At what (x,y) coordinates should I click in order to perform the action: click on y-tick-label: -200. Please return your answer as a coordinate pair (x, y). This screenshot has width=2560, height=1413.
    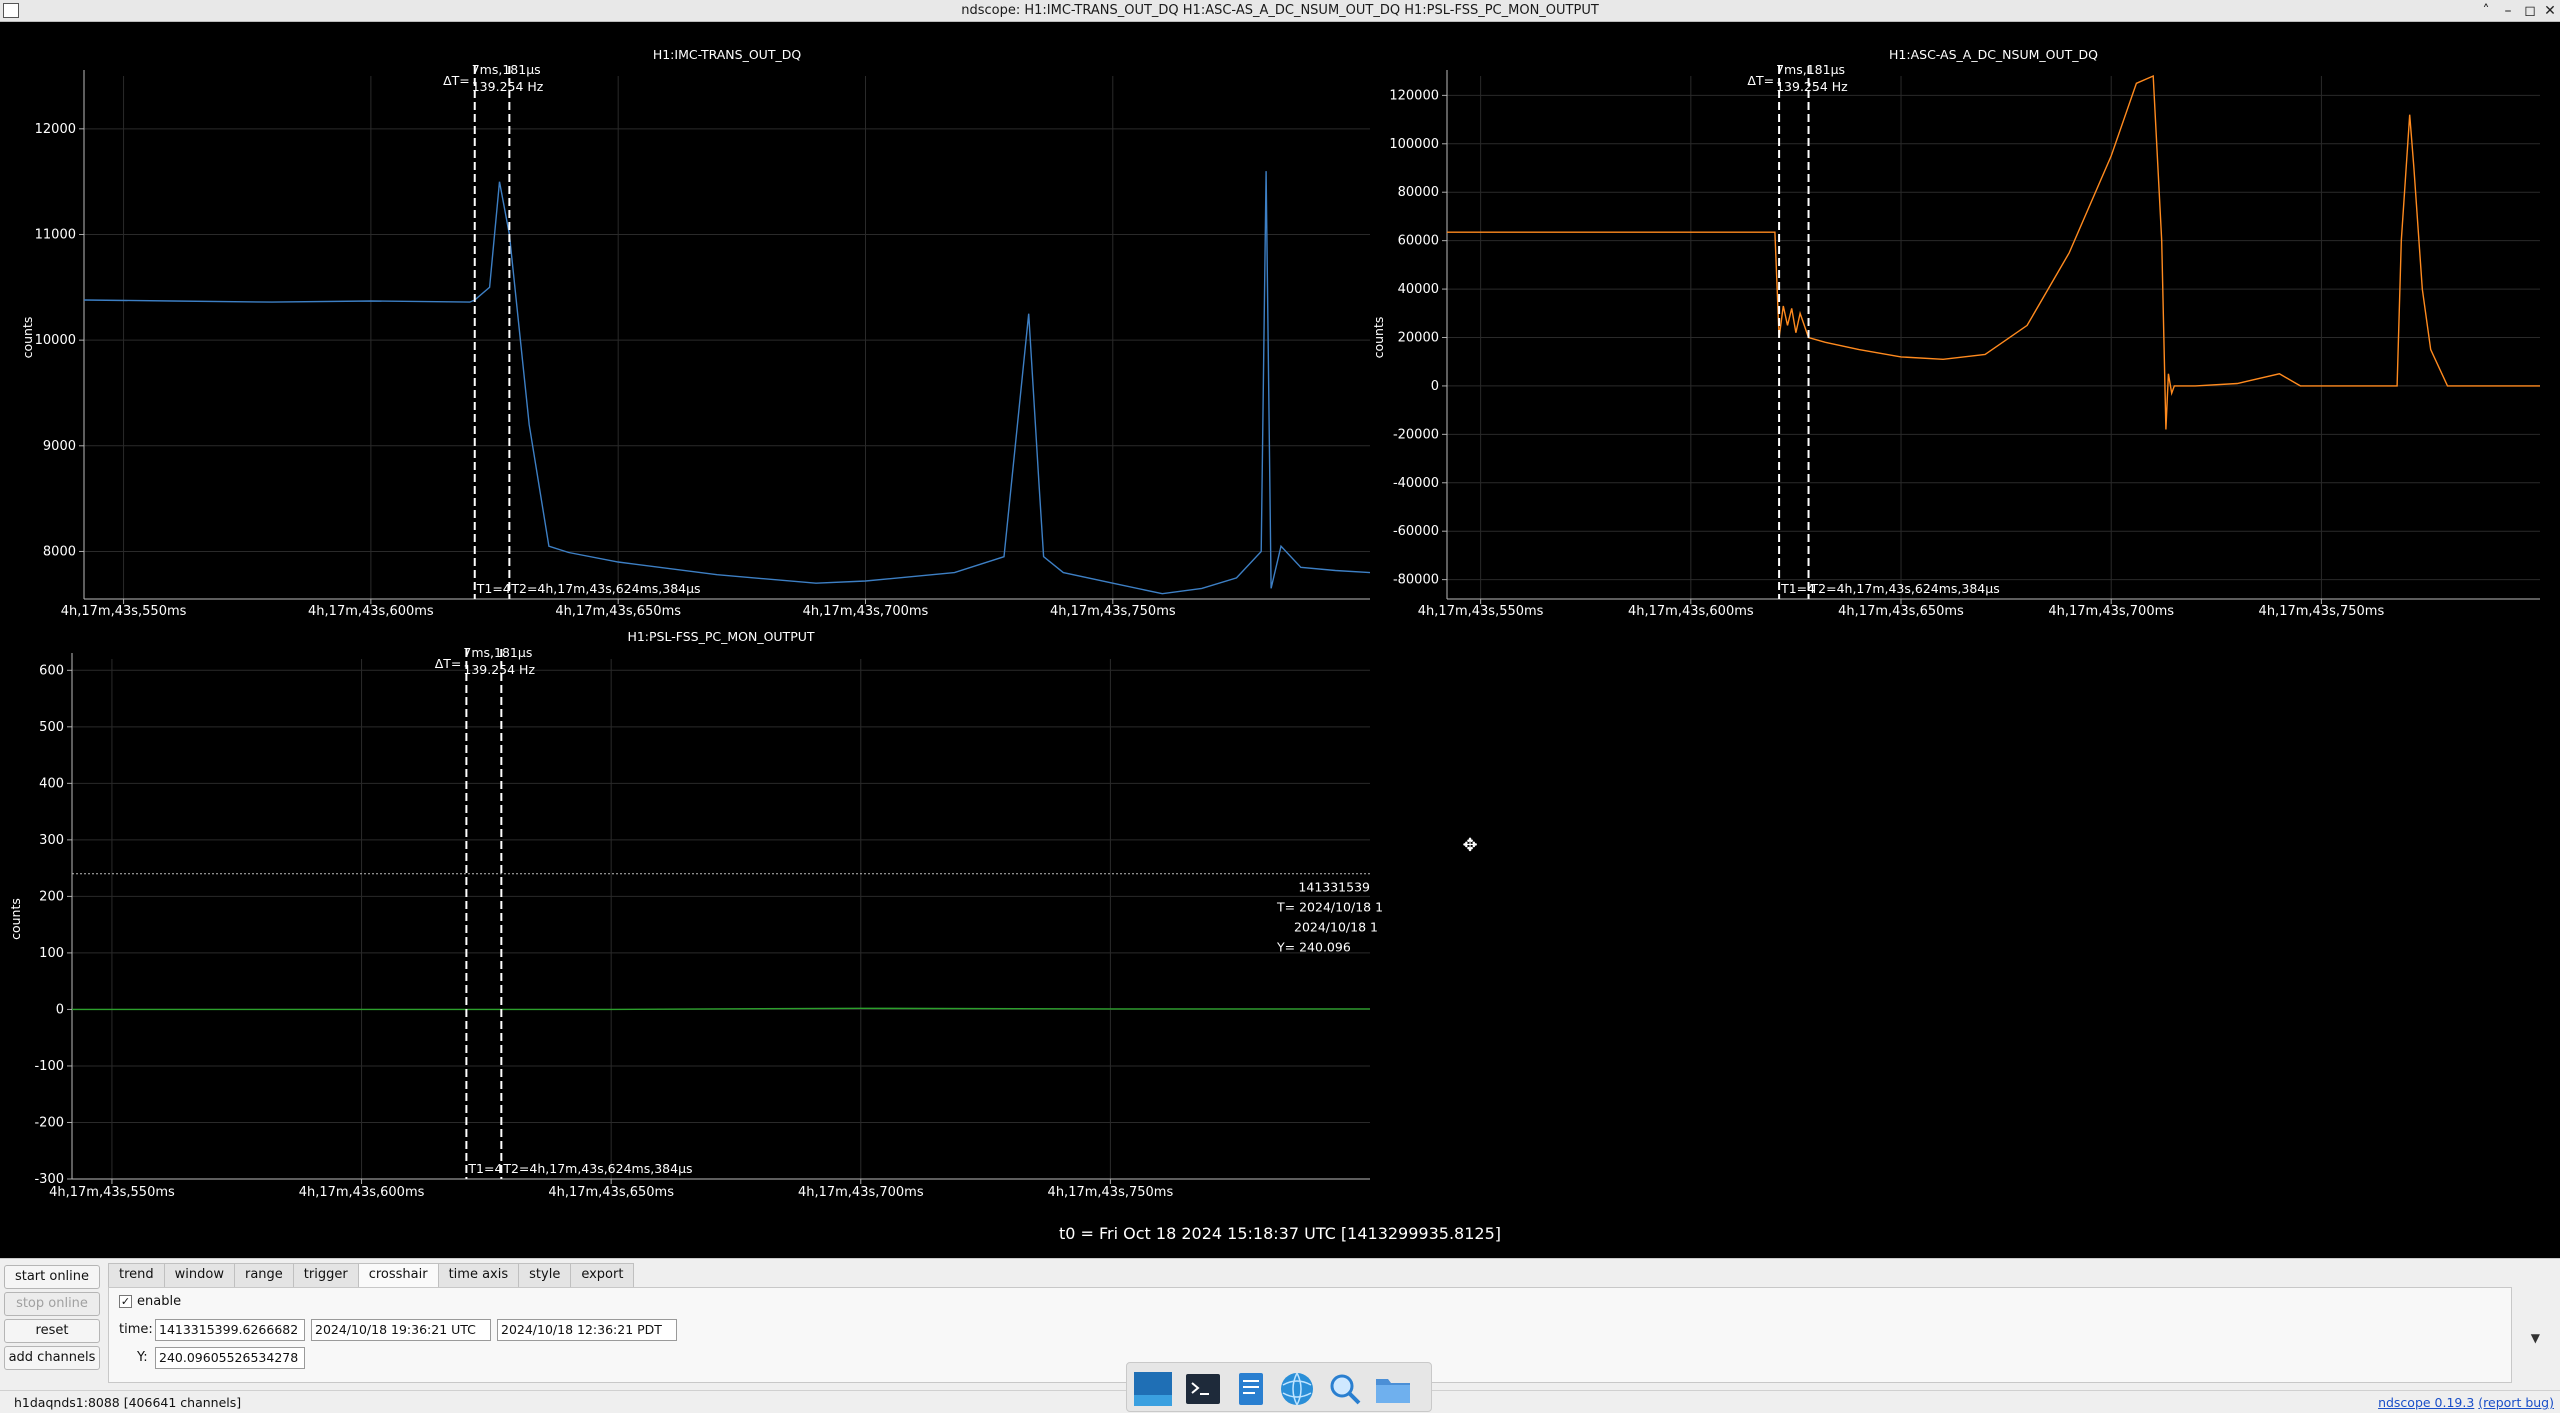
    Looking at the image, I should click on (49, 1122).